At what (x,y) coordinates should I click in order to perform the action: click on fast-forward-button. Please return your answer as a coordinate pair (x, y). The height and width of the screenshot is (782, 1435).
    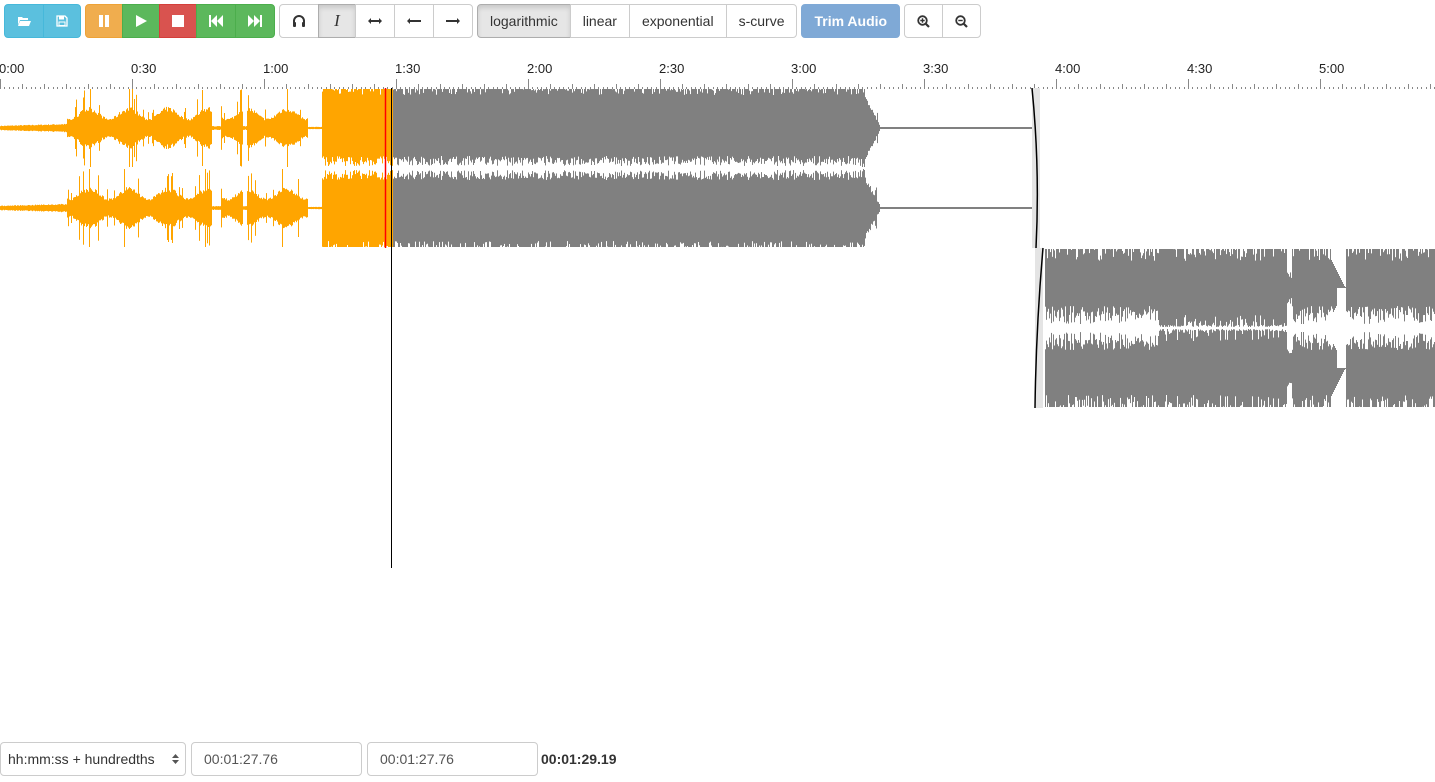
    Looking at the image, I should click on (255, 21).